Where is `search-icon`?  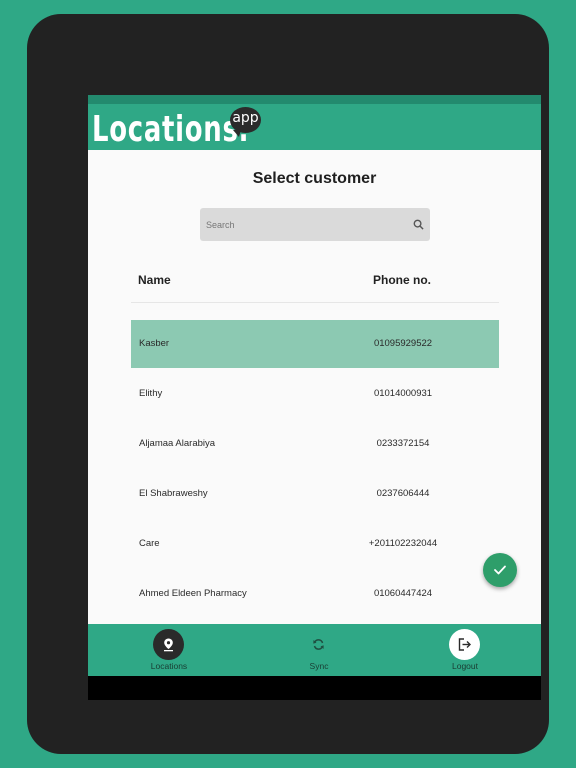
search-icon is located at coordinates (418, 224).